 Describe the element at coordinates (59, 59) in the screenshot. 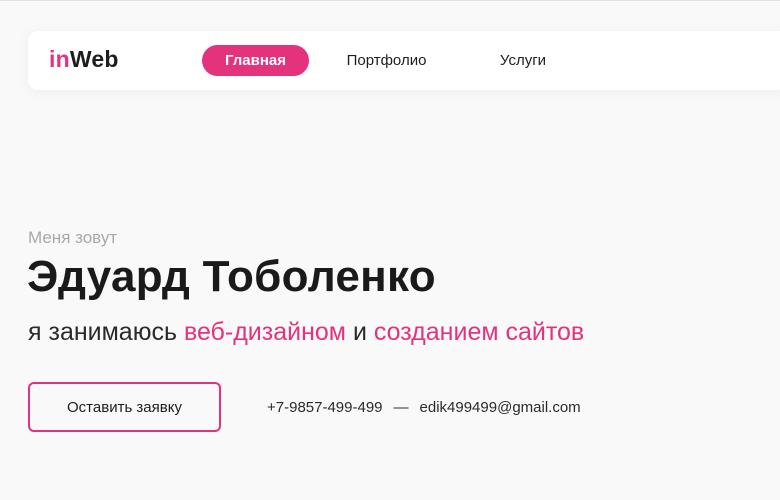

I see `logo-prefix: in` at that location.